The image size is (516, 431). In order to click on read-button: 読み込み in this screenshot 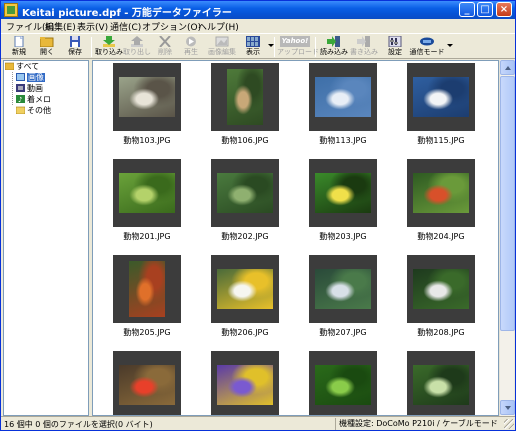, I will do `click(334, 47)`.